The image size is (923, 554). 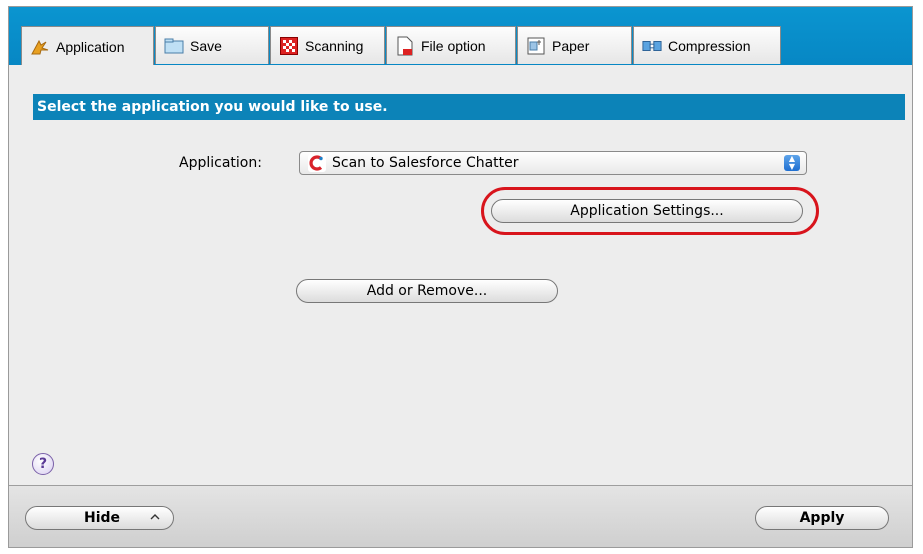 I want to click on application-select: Scan to Salesforce Chatter ▲ ▼, so click(x=553, y=163).